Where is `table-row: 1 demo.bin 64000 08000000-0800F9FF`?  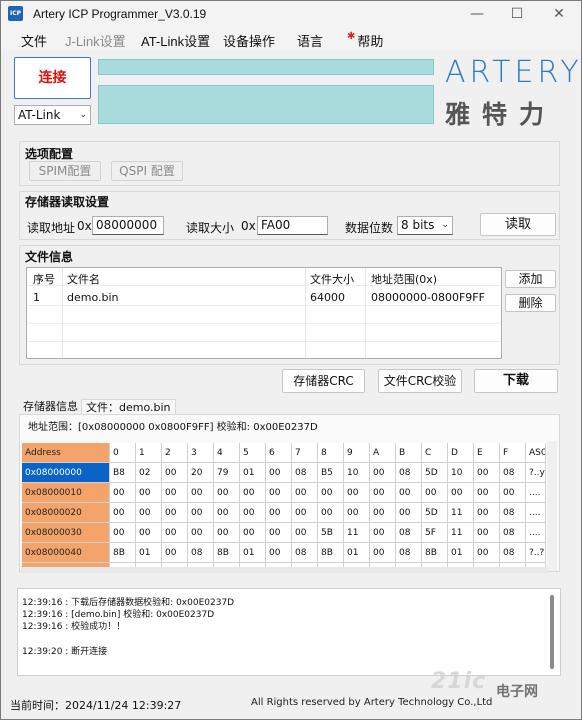 table-row: 1 demo.bin 64000 08000000-0800F9FF is located at coordinates (264, 297).